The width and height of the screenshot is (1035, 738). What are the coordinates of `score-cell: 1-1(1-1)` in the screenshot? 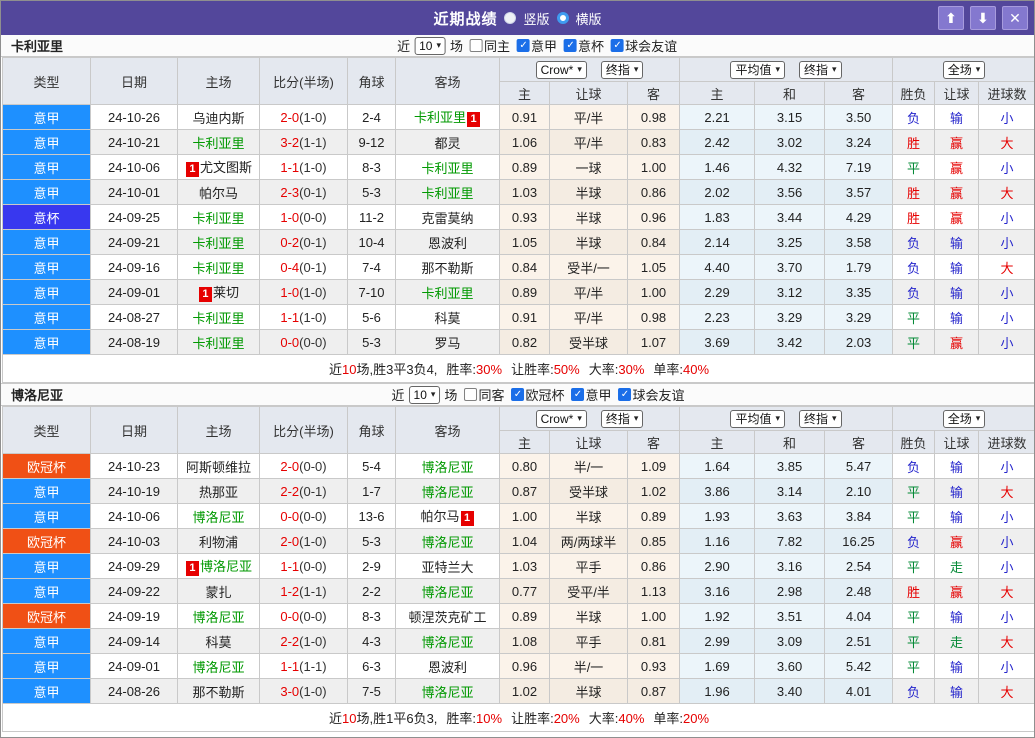 It's located at (303, 666).